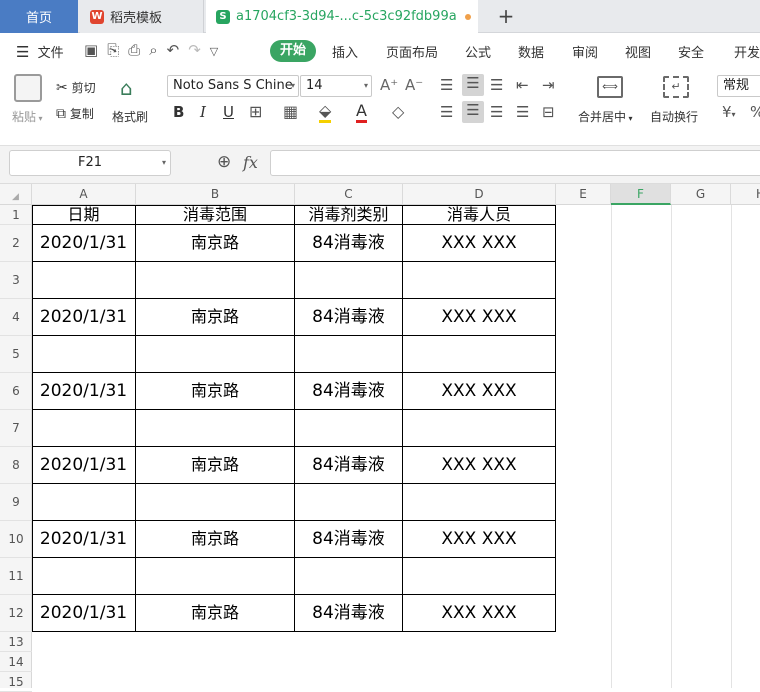 Image resolution: width=760 pixels, height=692 pixels. Describe the element at coordinates (138, 50) in the screenshot. I see `print-icon: ⎙` at that location.